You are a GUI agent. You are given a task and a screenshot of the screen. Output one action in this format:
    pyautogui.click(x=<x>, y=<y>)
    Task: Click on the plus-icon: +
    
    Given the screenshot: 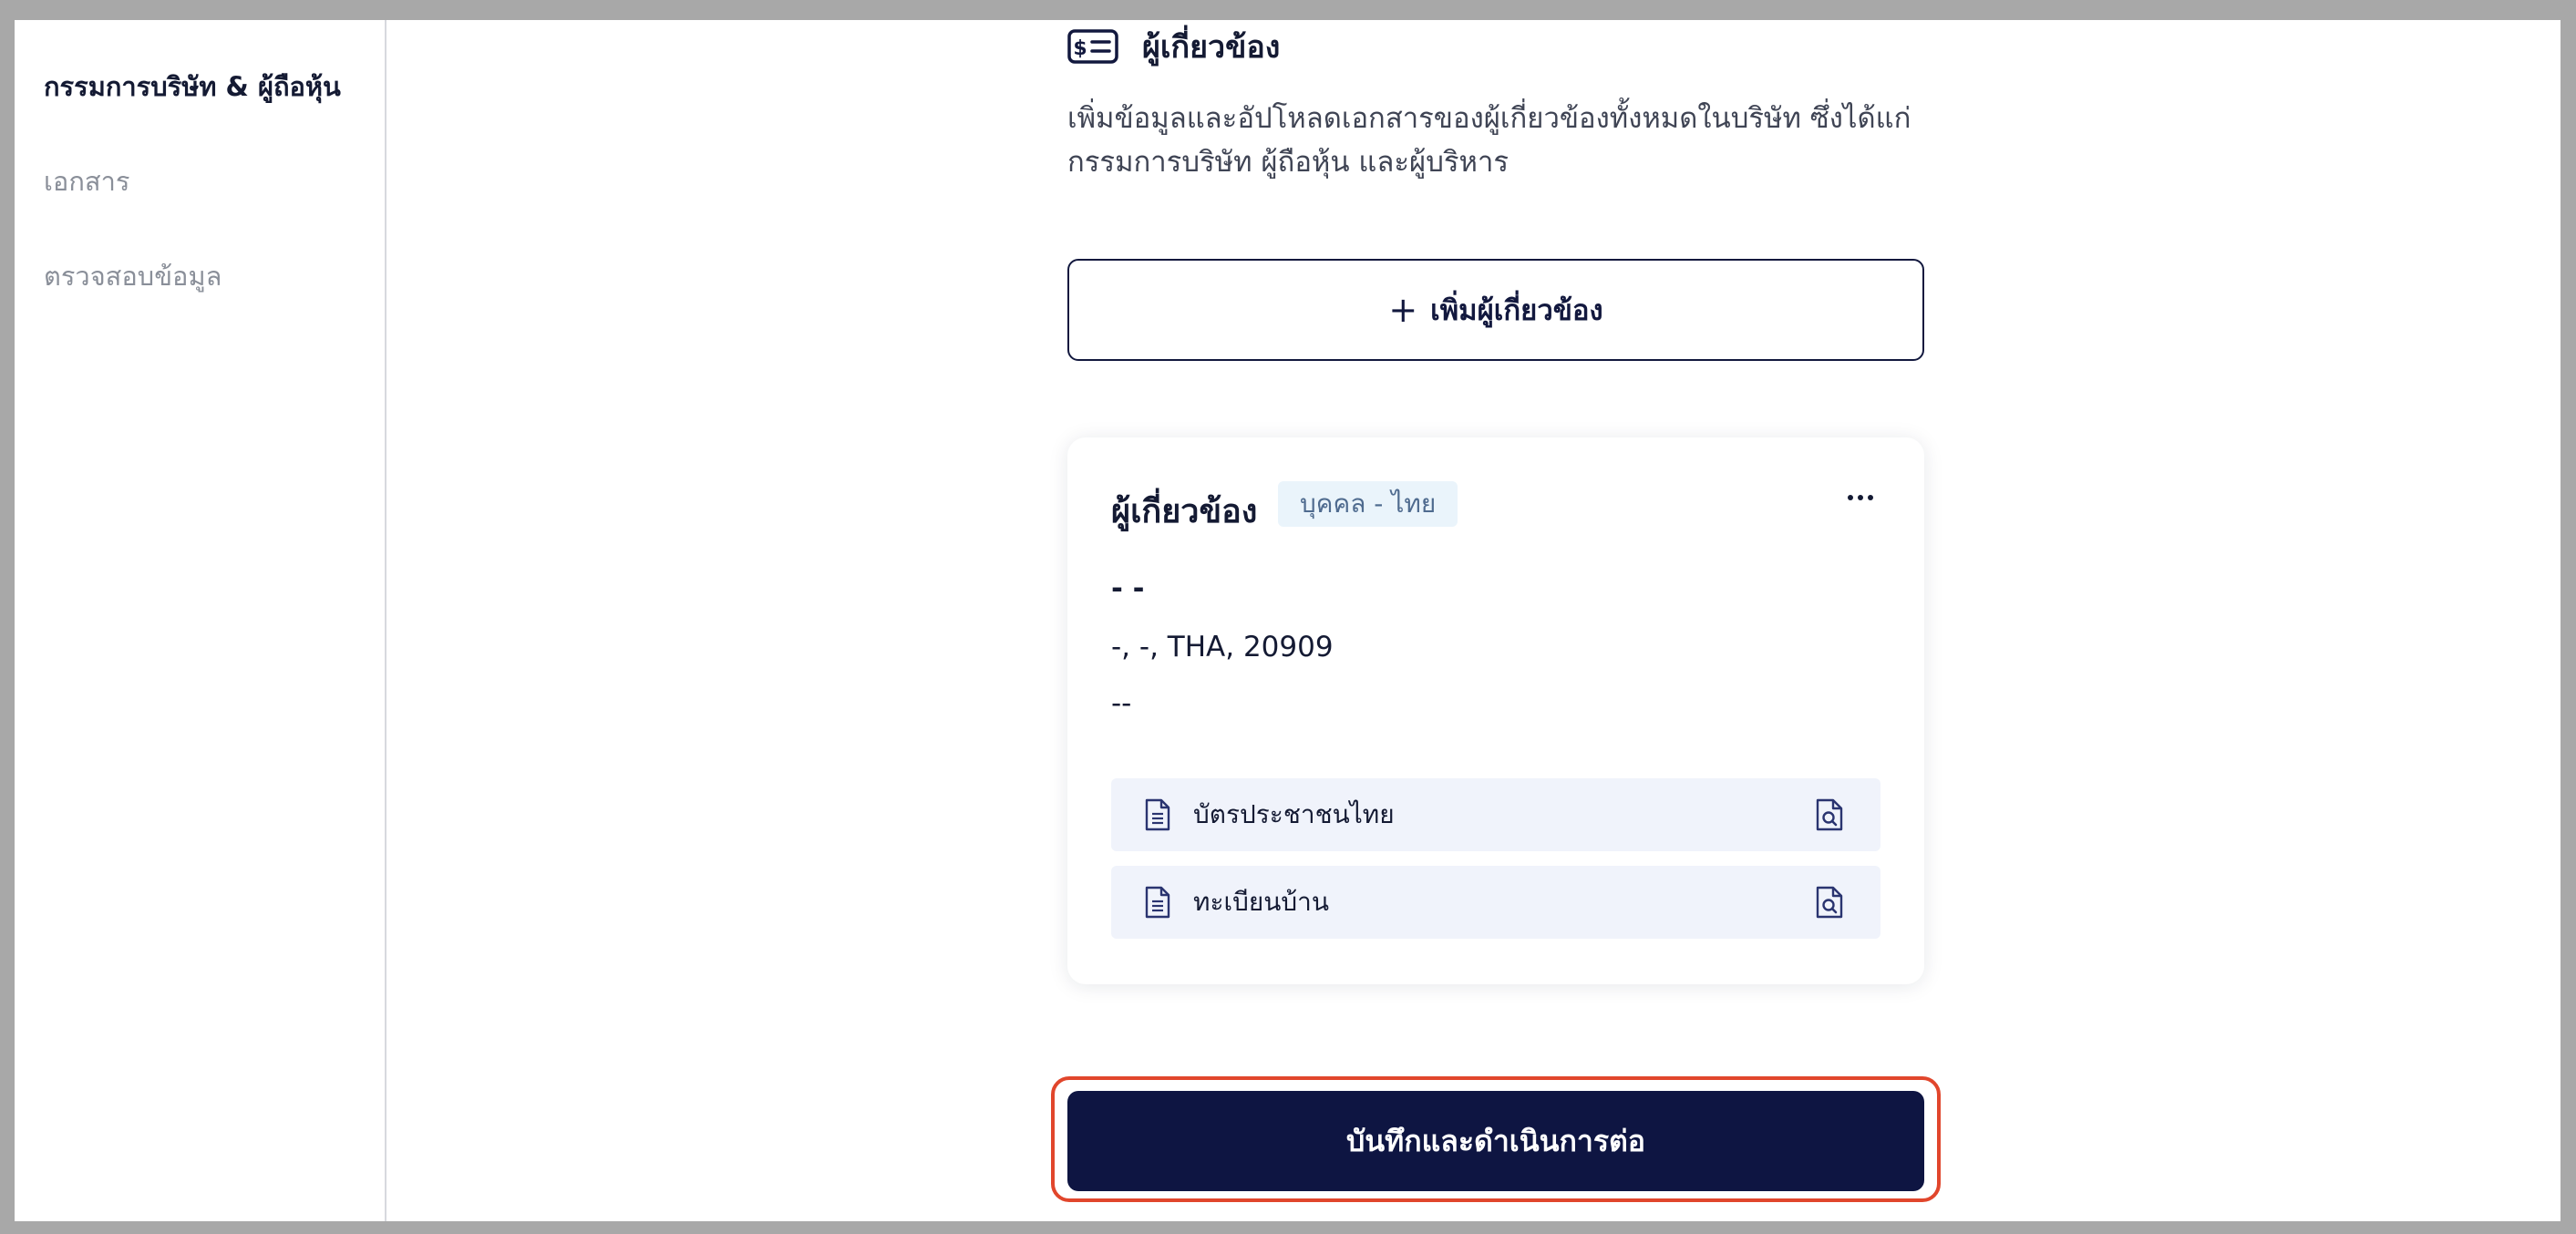 What is the action you would take?
    pyautogui.click(x=1403, y=310)
    